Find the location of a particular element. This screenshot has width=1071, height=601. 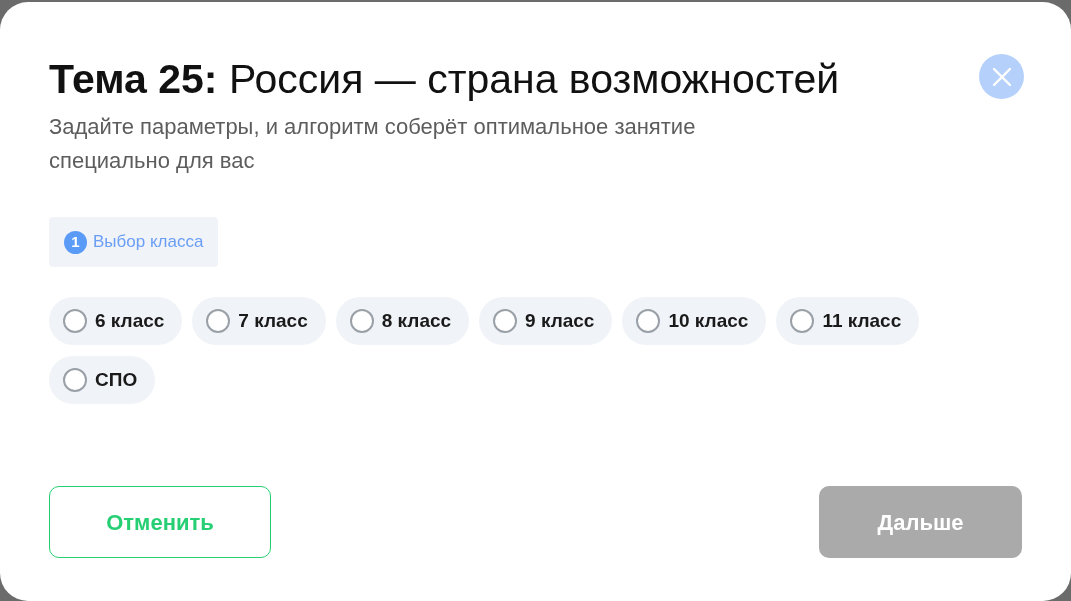

step-number: 1 is located at coordinates (75, 242).